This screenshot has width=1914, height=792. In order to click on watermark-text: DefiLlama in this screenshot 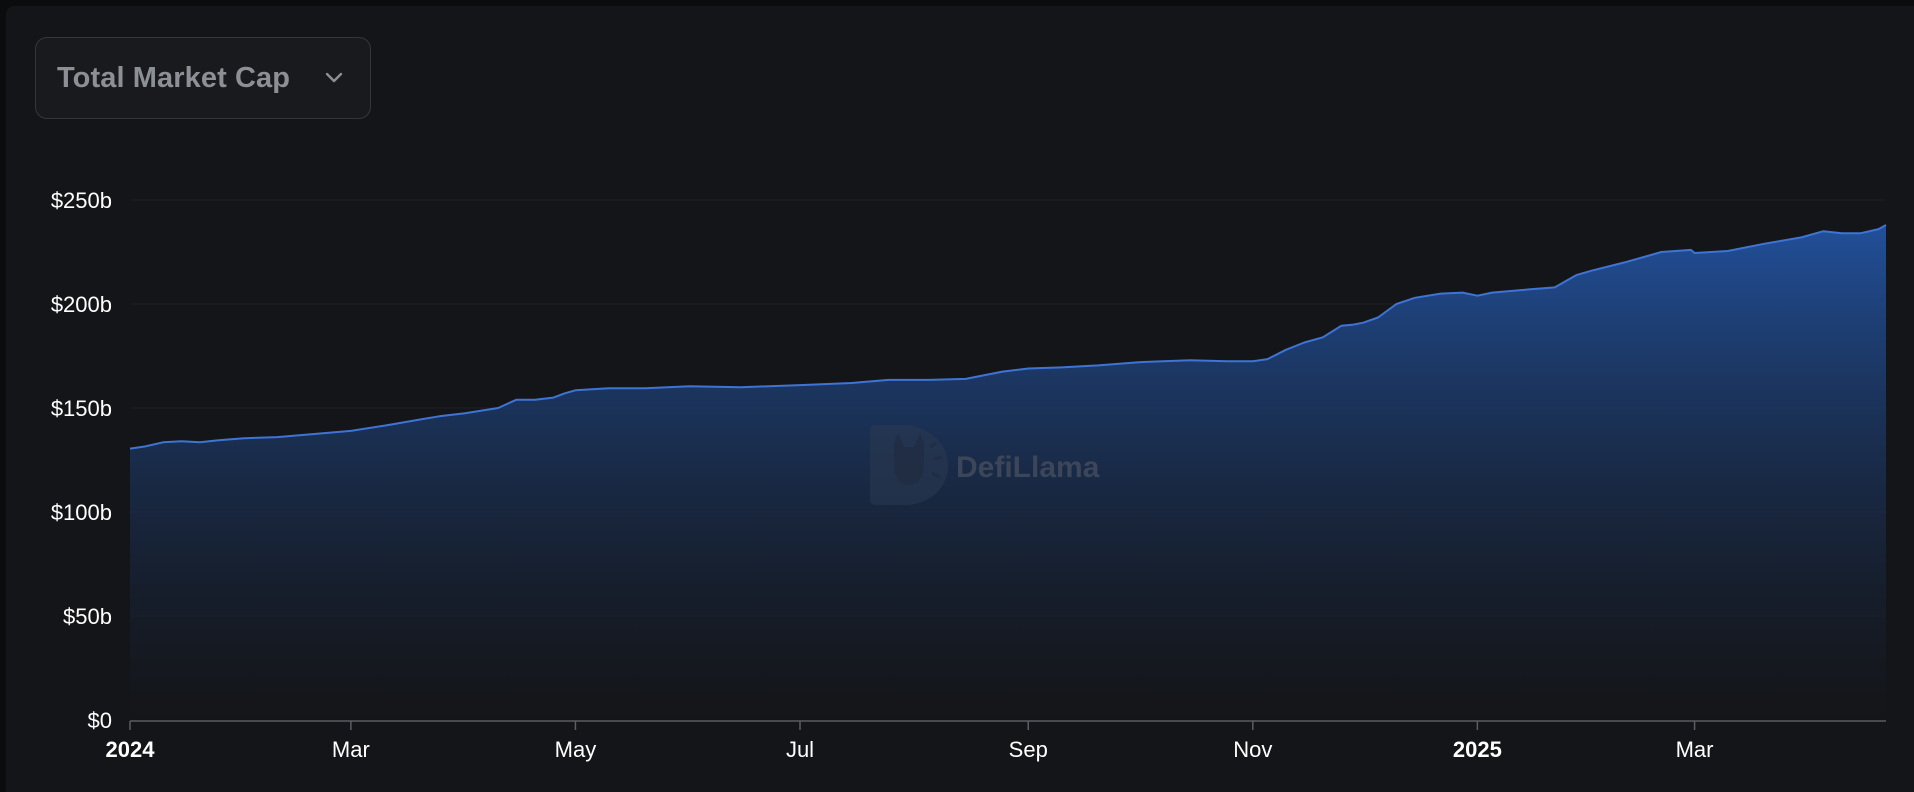, I will do `click(1028, 467)`.